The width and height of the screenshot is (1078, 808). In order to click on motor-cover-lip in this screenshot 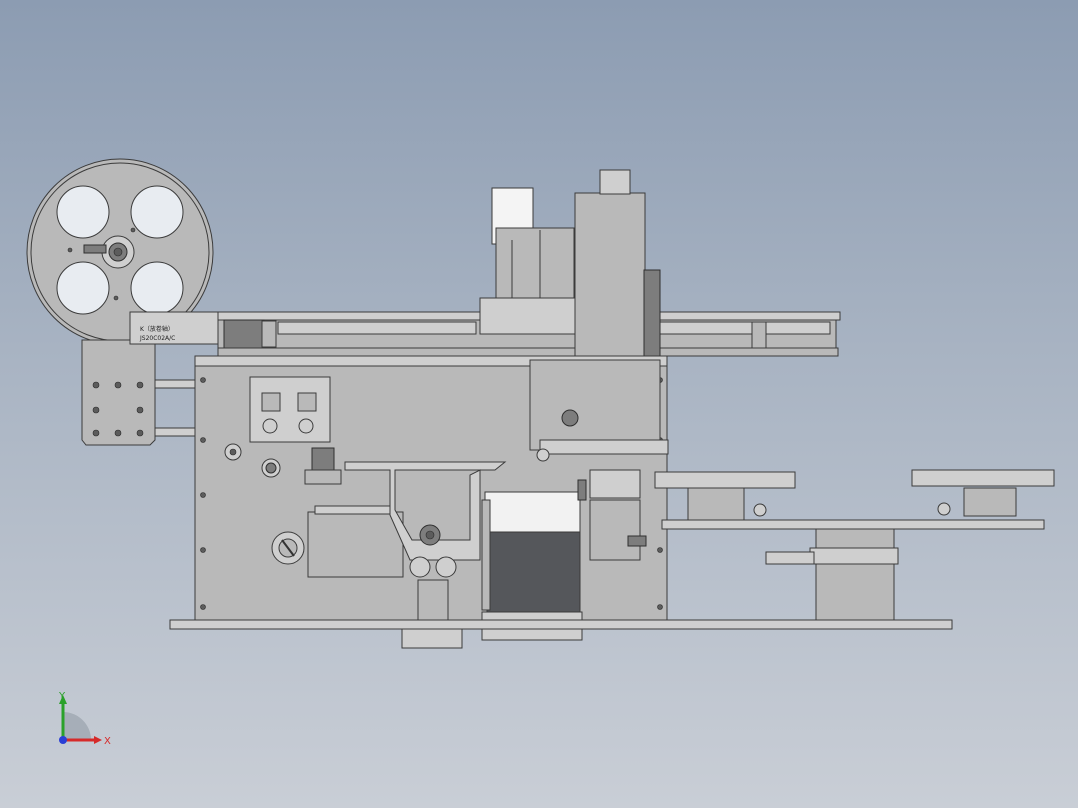, I will do `click(355, 510)`.